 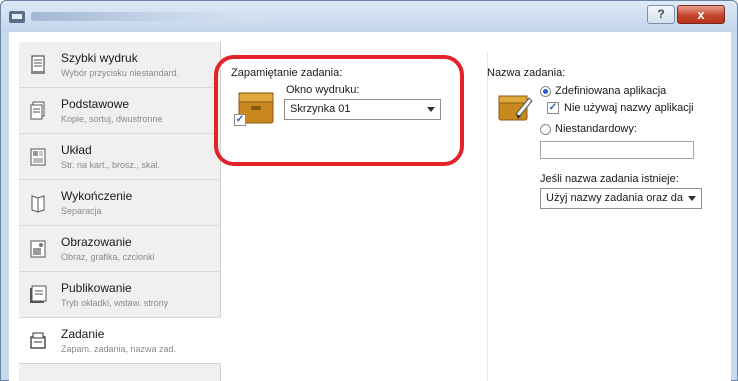 What do you see at coordinates (38, 249) in the screenshot?
I see `imaging-icon` at bounding box center [38, 249].